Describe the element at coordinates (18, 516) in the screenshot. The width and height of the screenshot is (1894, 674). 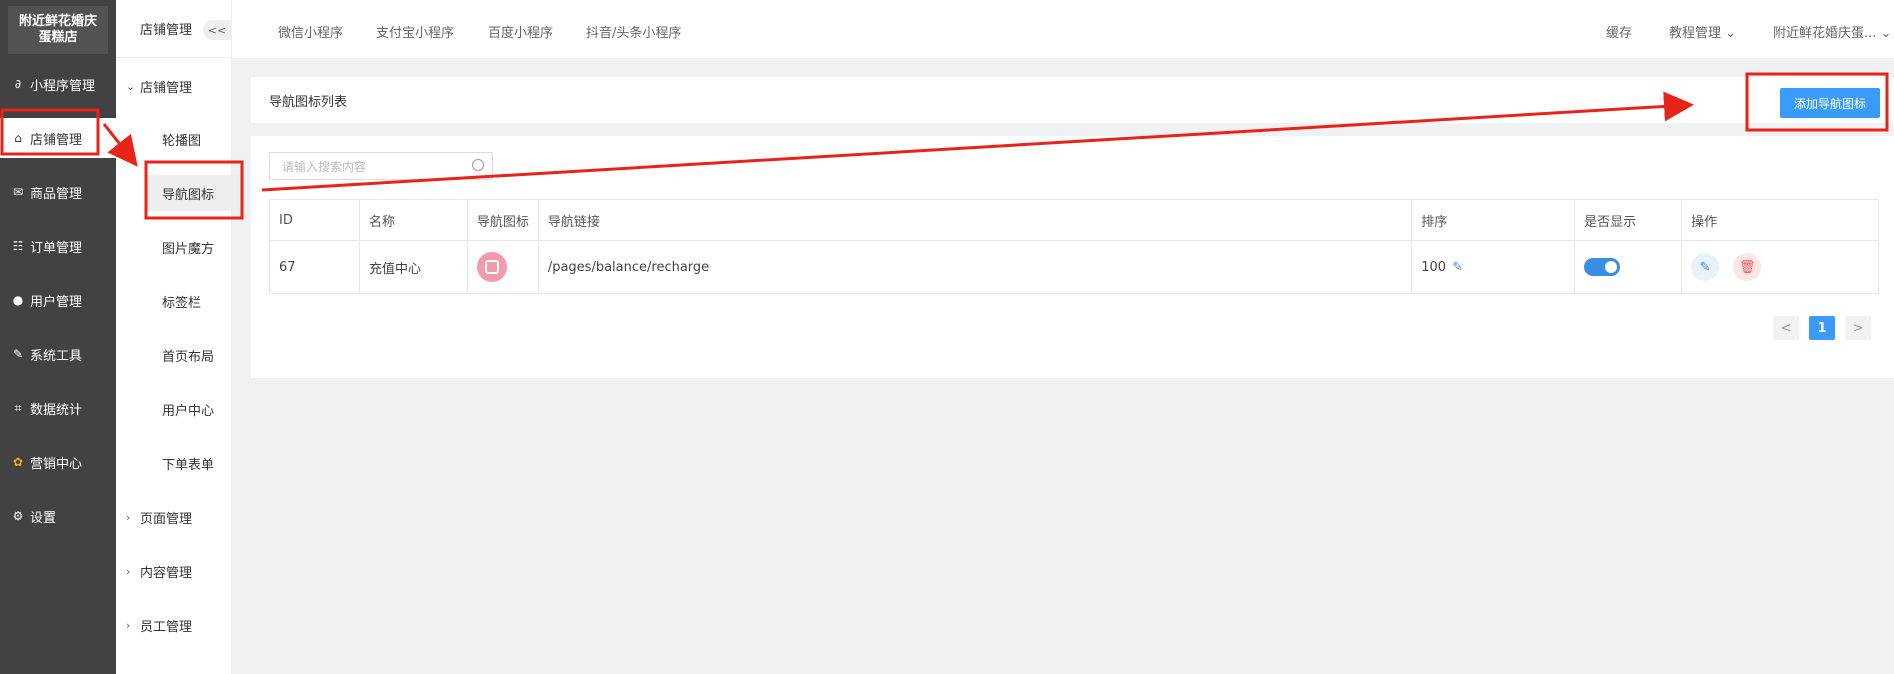
I see `gear-icon: ⚙` at that location.